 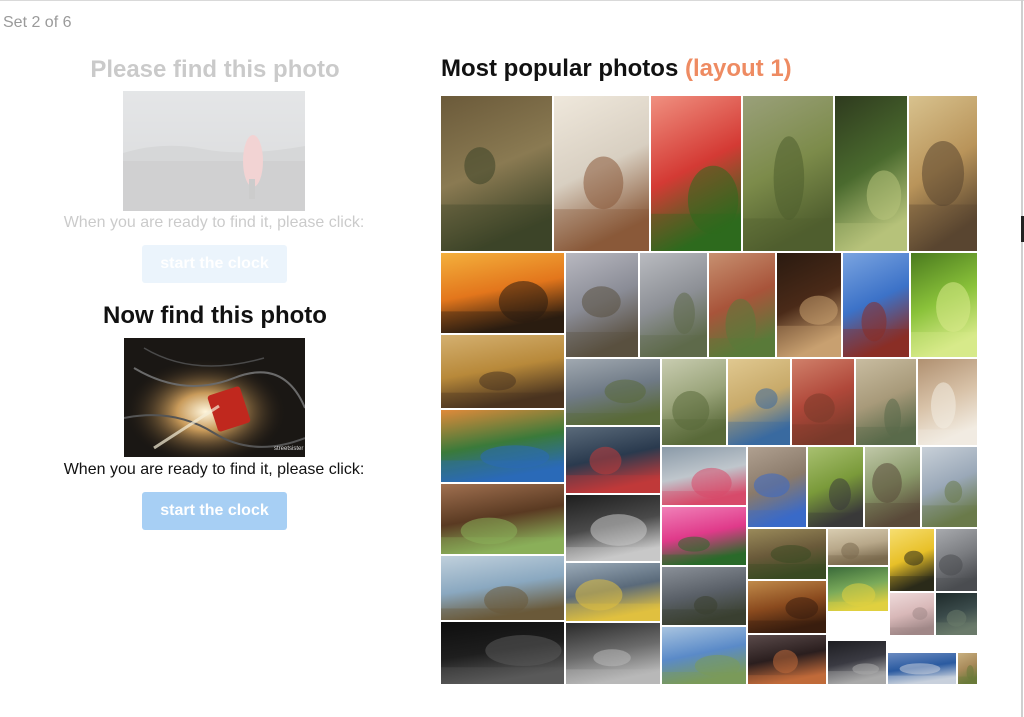 I want to click on photo-statue-balloons-square, so click(x=777, y=487).